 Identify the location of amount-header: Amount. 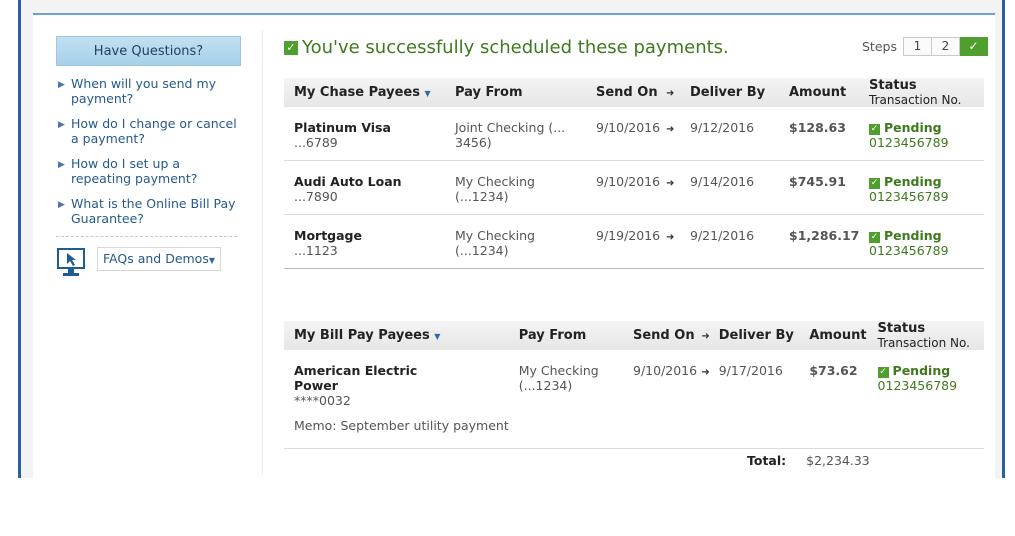
(841, 335).